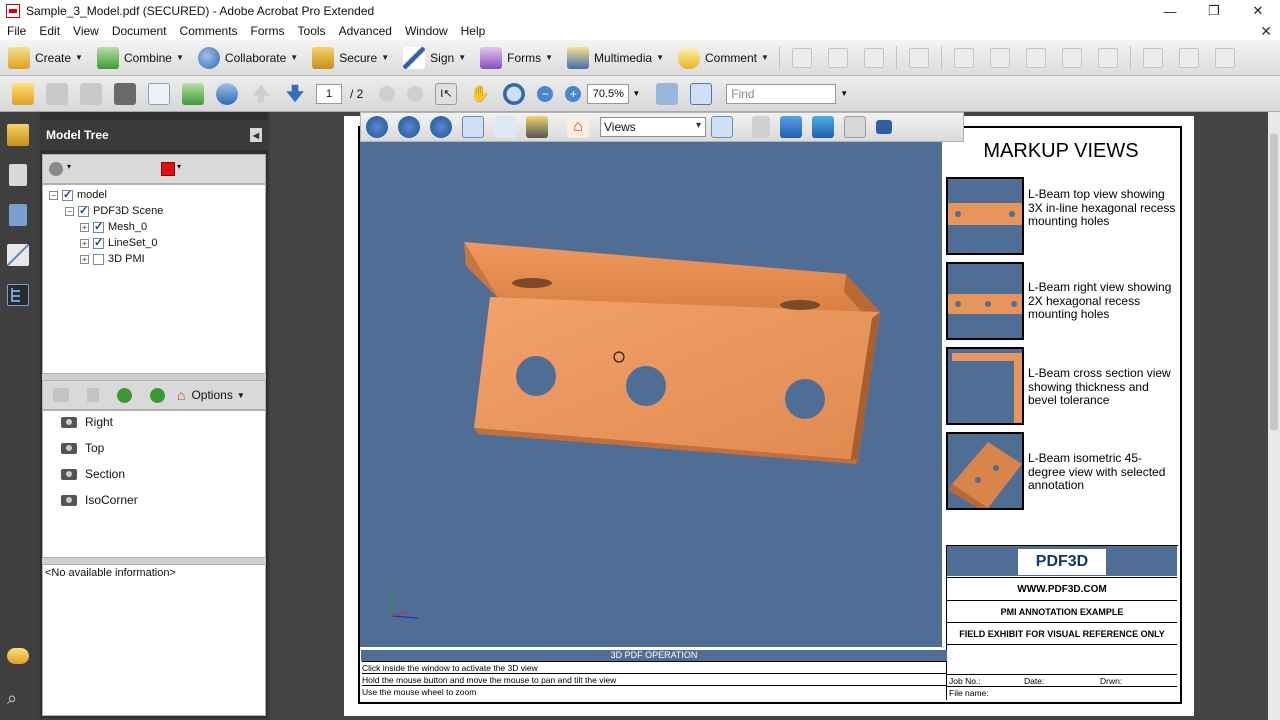  I want to click on multimedia-button: Multimedia ▼, so click(614, 58).